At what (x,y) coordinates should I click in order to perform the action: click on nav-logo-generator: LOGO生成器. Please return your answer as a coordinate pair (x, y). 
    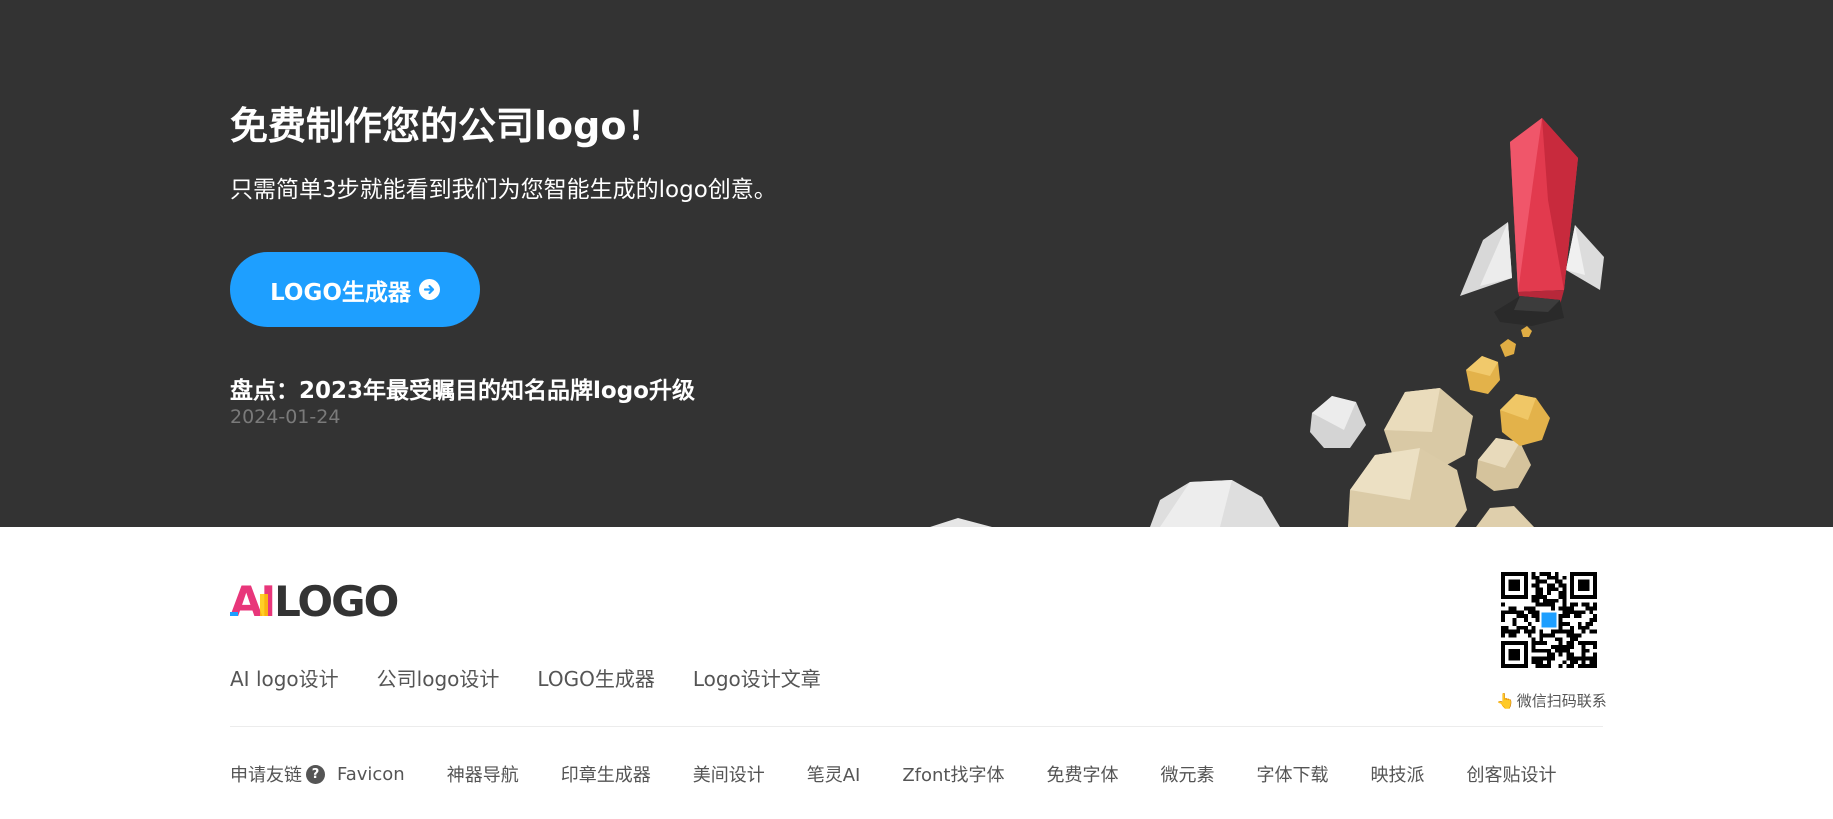
    Looking at the image, I should click on (595, 677).